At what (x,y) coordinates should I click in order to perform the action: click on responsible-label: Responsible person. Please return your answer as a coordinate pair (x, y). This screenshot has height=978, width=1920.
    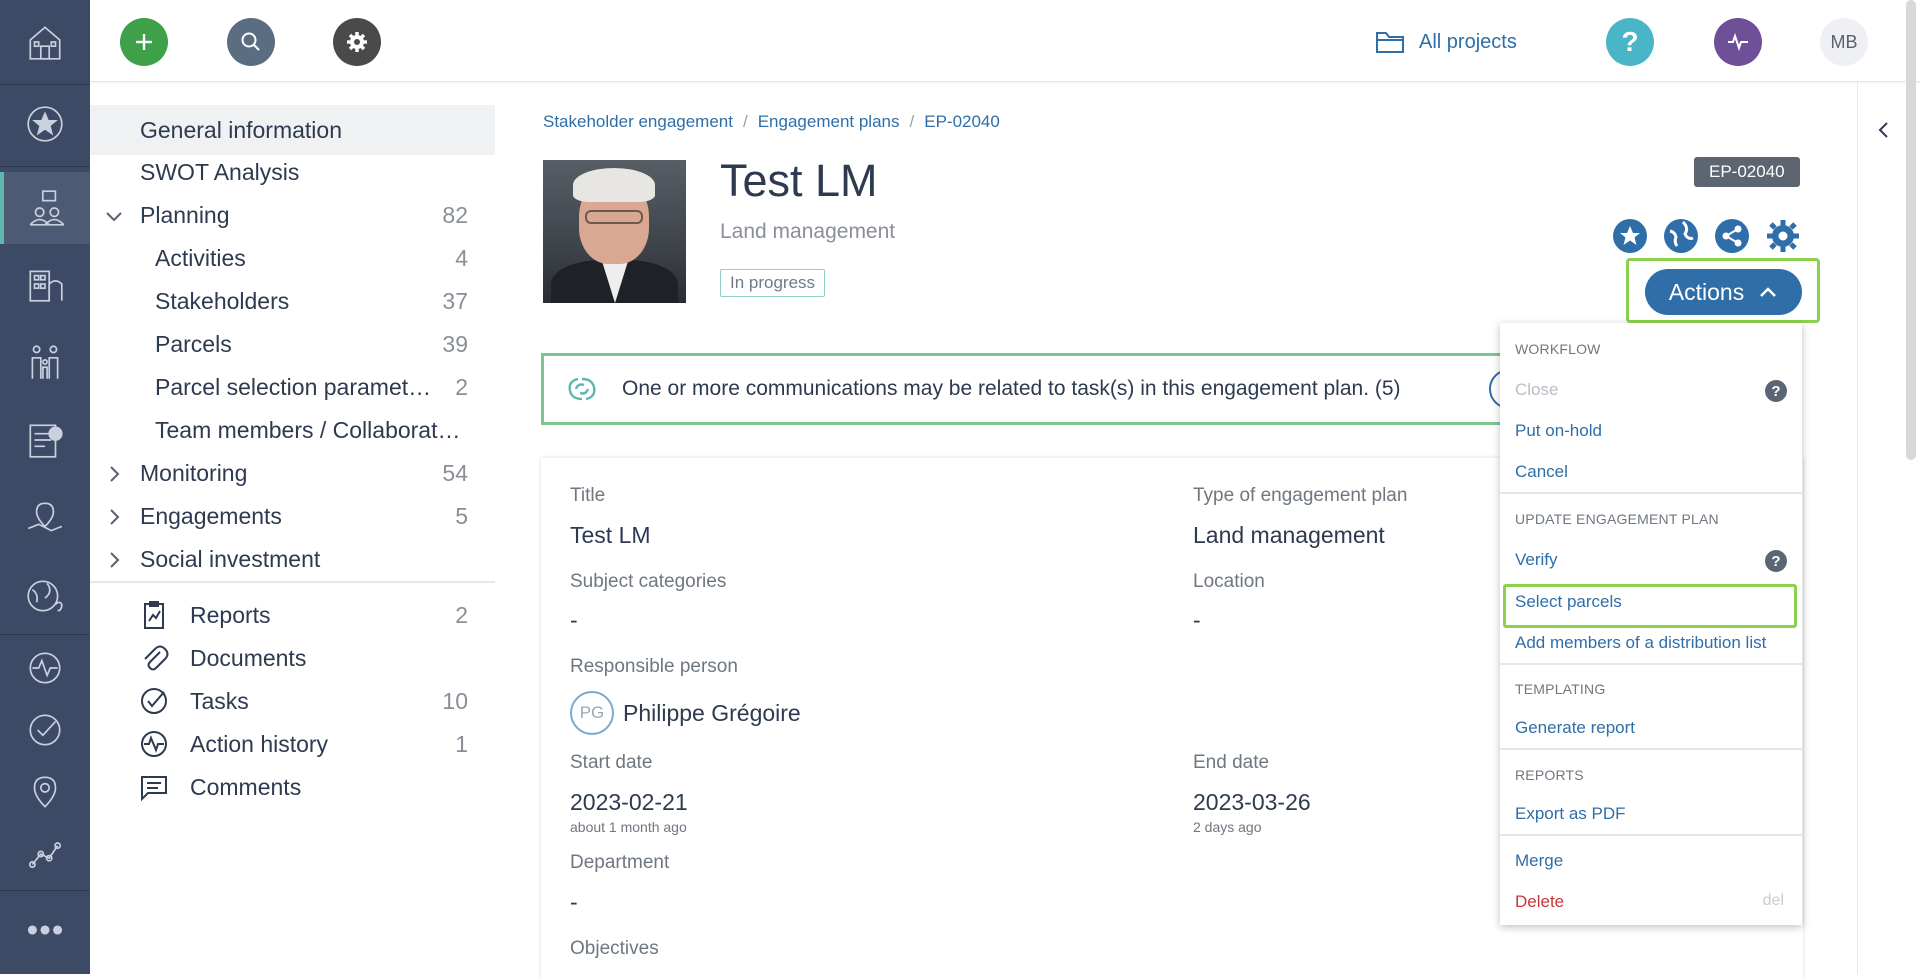
    Looking at the image, I should click on (654, 666).